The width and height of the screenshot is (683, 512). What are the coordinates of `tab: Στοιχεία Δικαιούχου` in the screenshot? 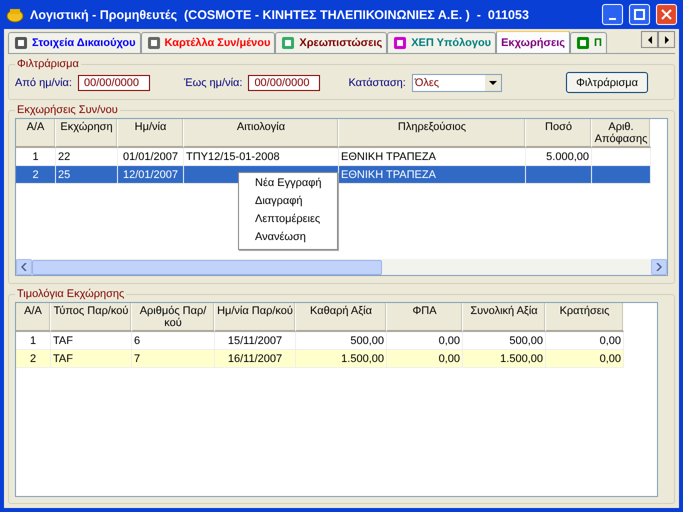 It's located at (74, 42).